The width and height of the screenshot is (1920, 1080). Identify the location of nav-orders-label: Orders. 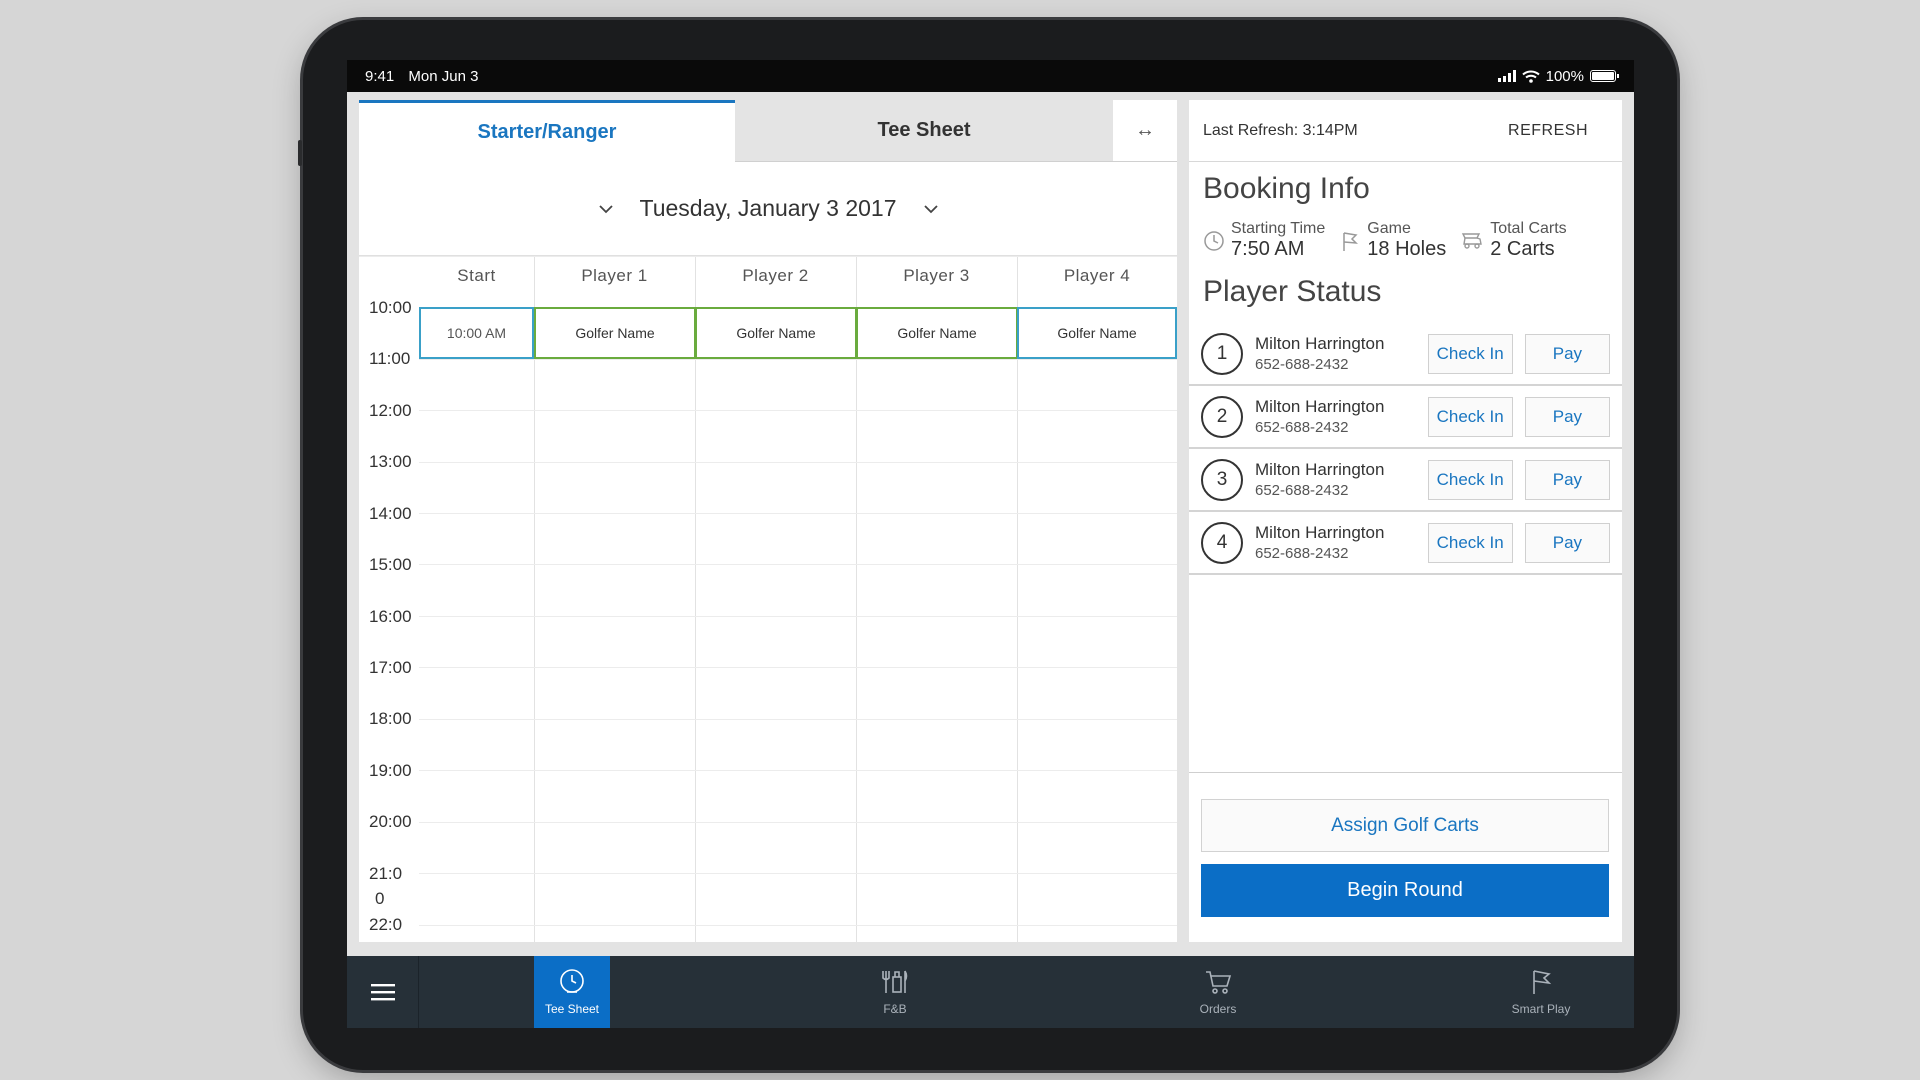
(1218, 1009).